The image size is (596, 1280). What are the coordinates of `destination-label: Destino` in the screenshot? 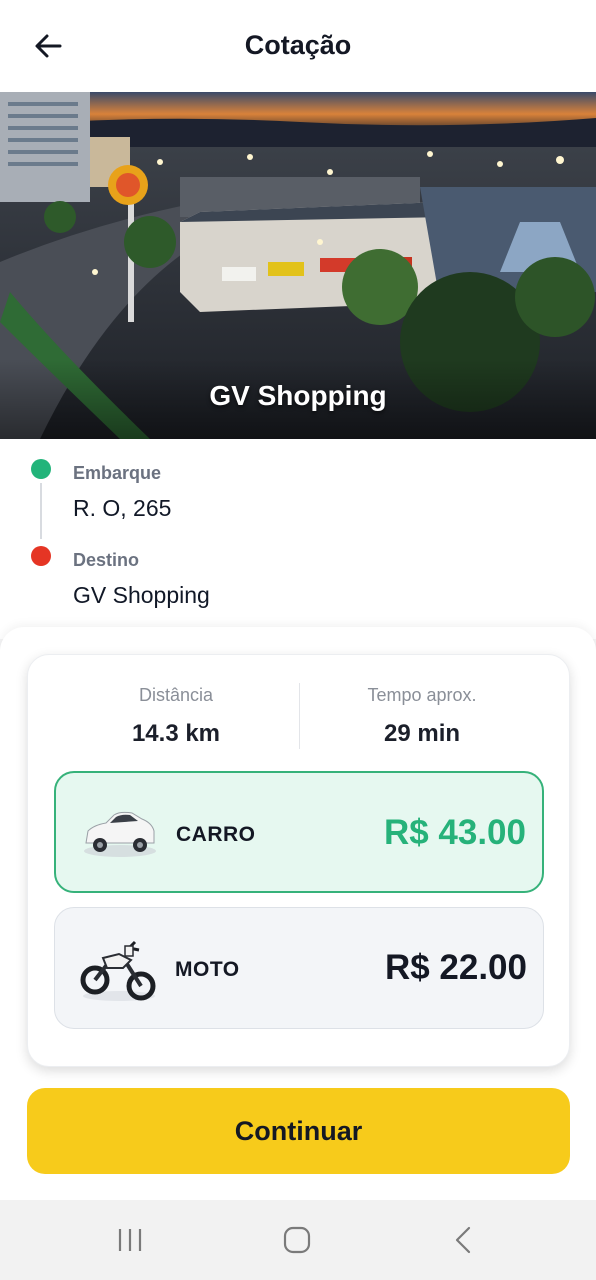 It's located at (106, 560).